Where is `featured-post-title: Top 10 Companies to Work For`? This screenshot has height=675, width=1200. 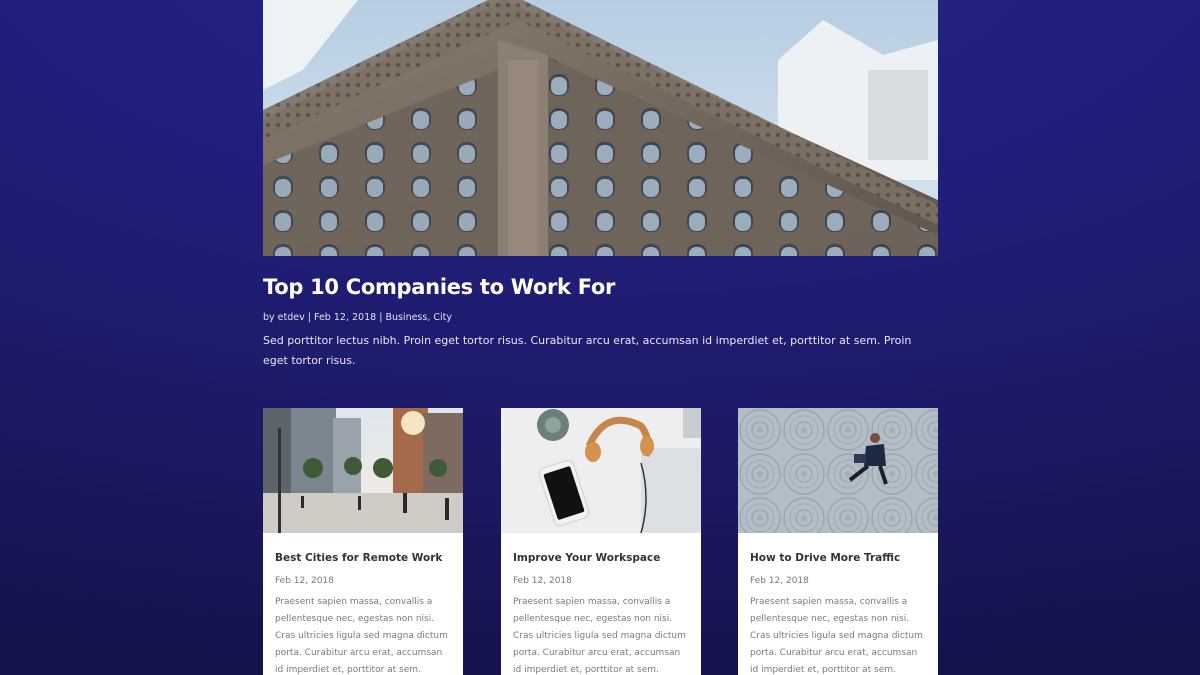
featured-post-title: Top 10 Companies to Work For is located at coordinates (439, 287).